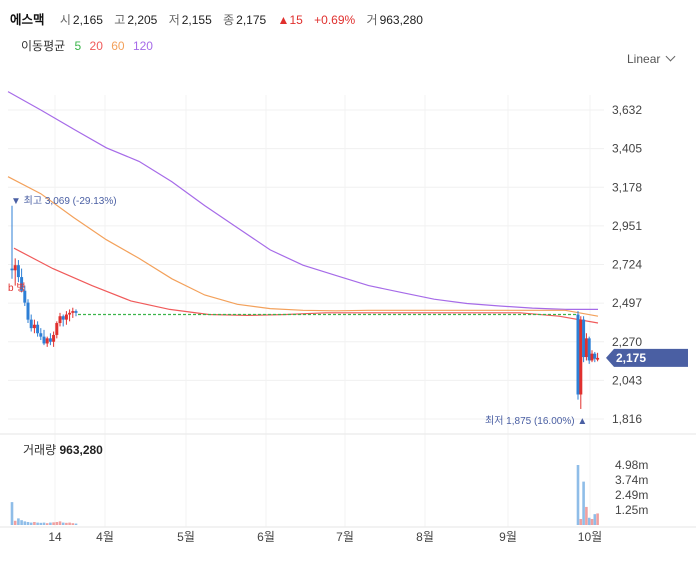 This screenshot has width=696, height=561. Describe the element at coordinates (536, 421) in the screenshot. I see `low-marker-label: 최저 1,875 (16.00%) ▲` at that location.